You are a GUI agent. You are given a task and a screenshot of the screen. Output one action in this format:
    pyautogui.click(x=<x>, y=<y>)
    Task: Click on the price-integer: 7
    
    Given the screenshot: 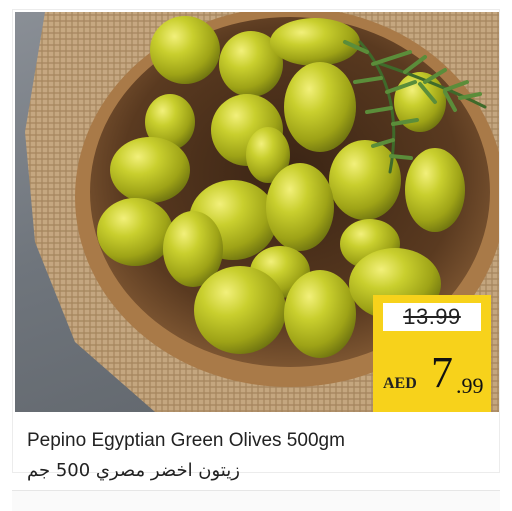 What is the action you would take?
    pyautogui.click(x=442, y=372)
    